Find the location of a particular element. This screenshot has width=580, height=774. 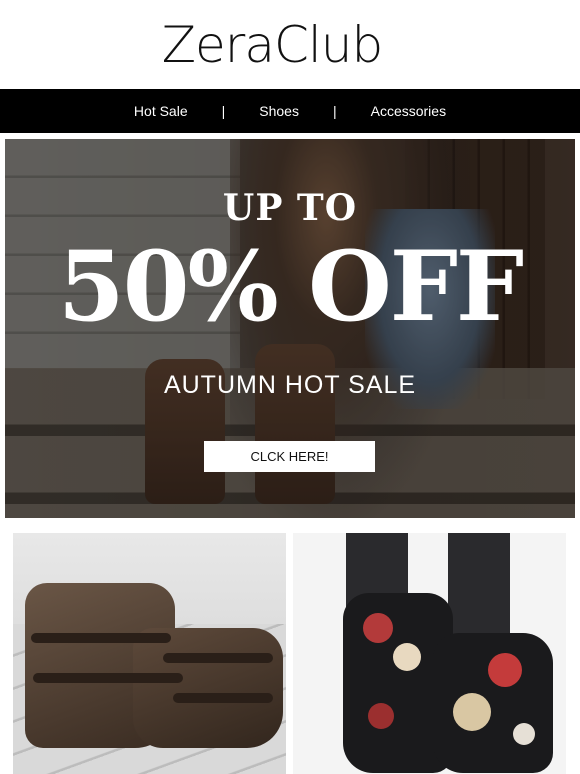

nav-item-accessories: Accessories is located at coordinates (408, 111).